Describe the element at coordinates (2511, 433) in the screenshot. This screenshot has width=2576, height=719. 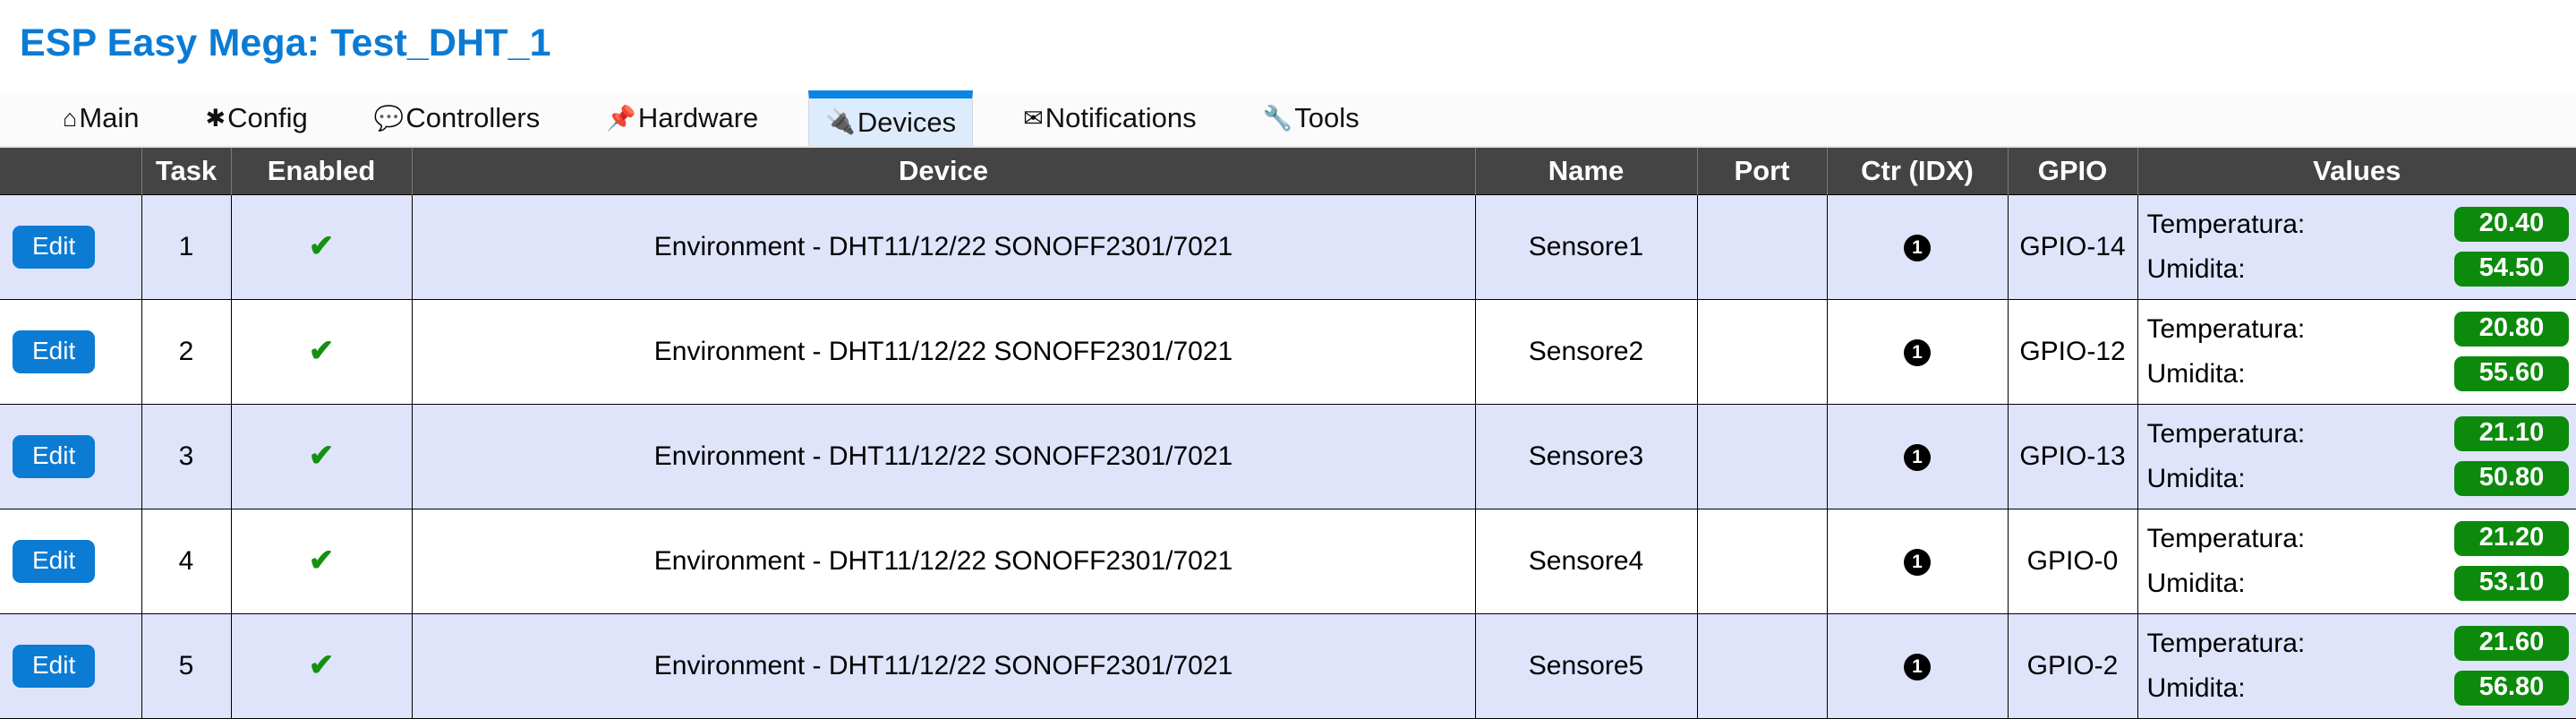
I see `value-badge: 21.10` at that location.